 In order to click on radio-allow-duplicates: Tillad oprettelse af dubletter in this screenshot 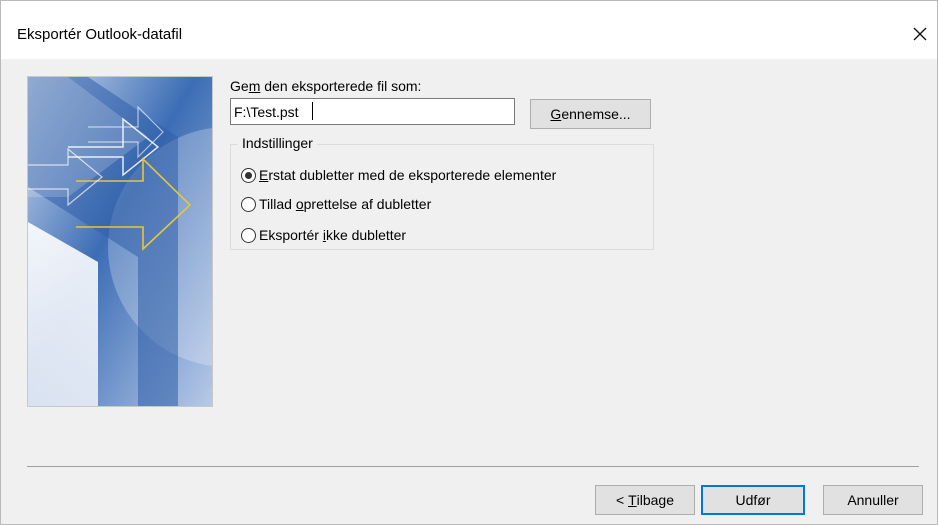, I will do `click(336, 204)`.